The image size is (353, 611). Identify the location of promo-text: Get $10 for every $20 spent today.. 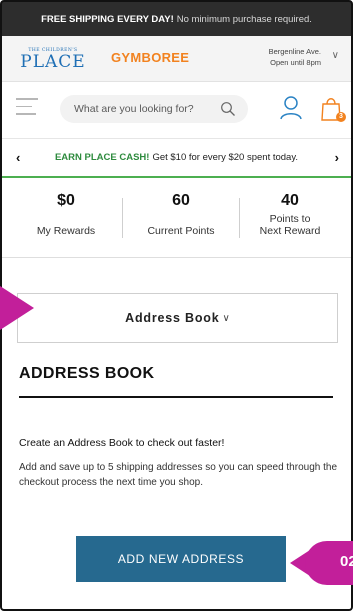
(225, 157).